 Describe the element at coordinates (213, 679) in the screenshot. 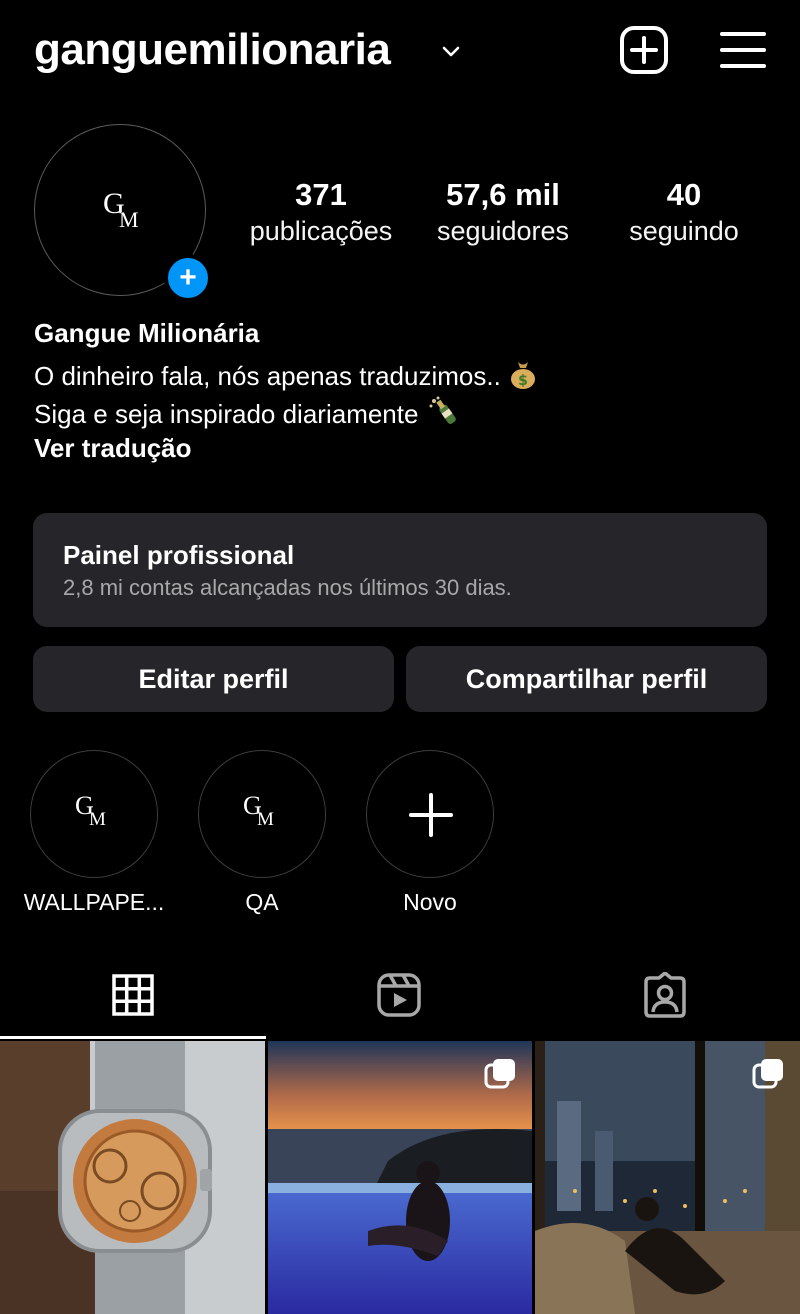

I see `edit-profile-button: Editar perfil` at that location.